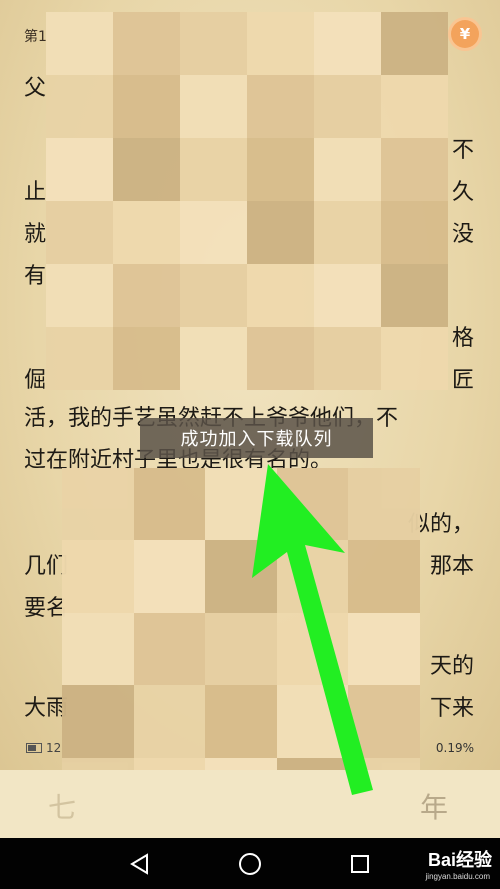 This screenshot has width=500, height=889. What do you see at coordinates (35, 88) in the screenshot?
I see `text-line-left: 父` at bounding box center [35, 88].